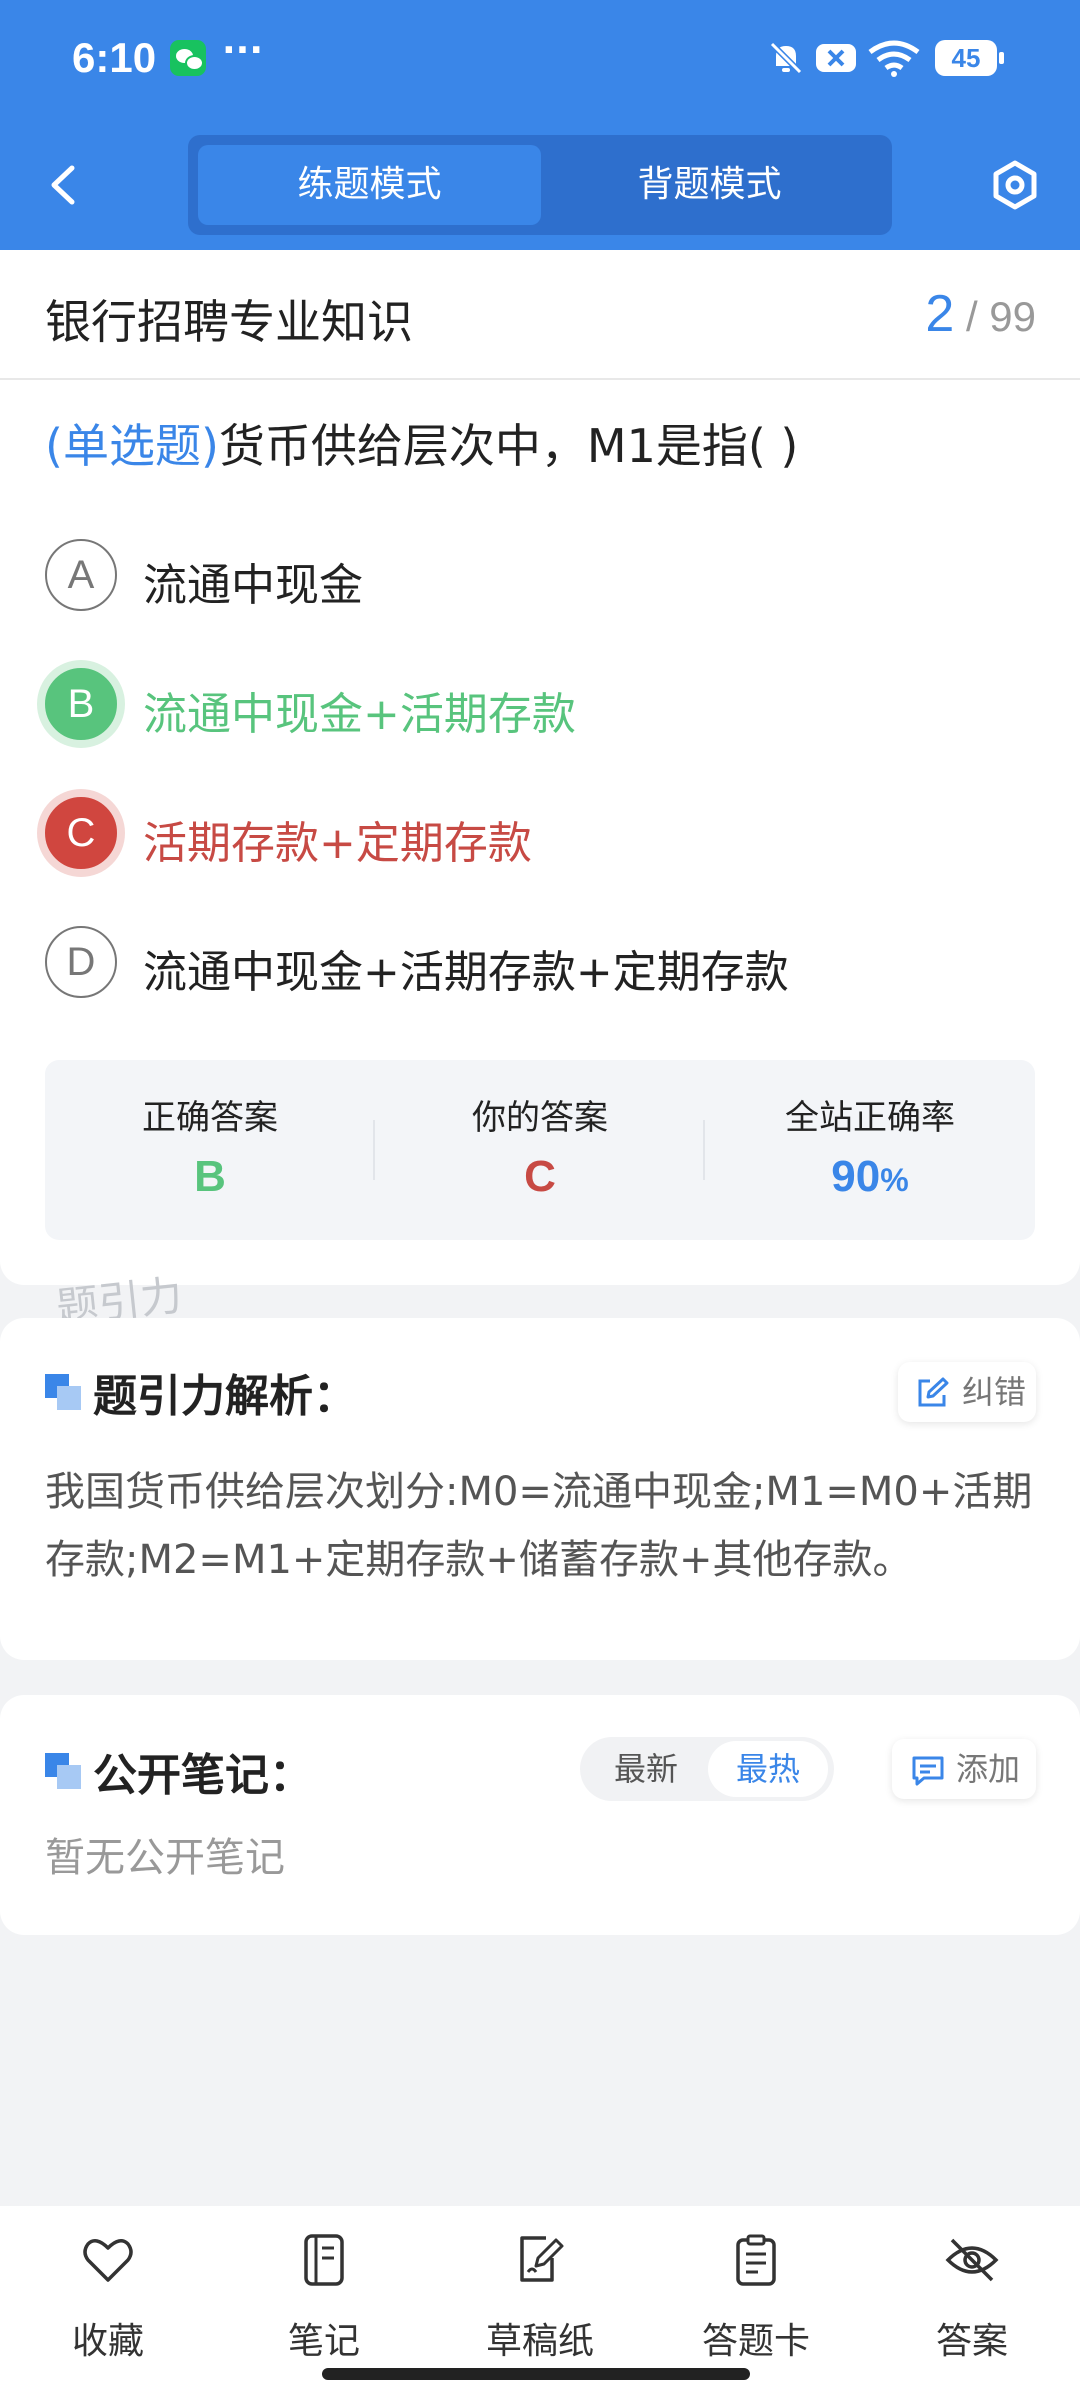 The width and height of the screenshot is (1080, 2400). I want to click on your-answer-label: 你的答案, so click(540, 1118).